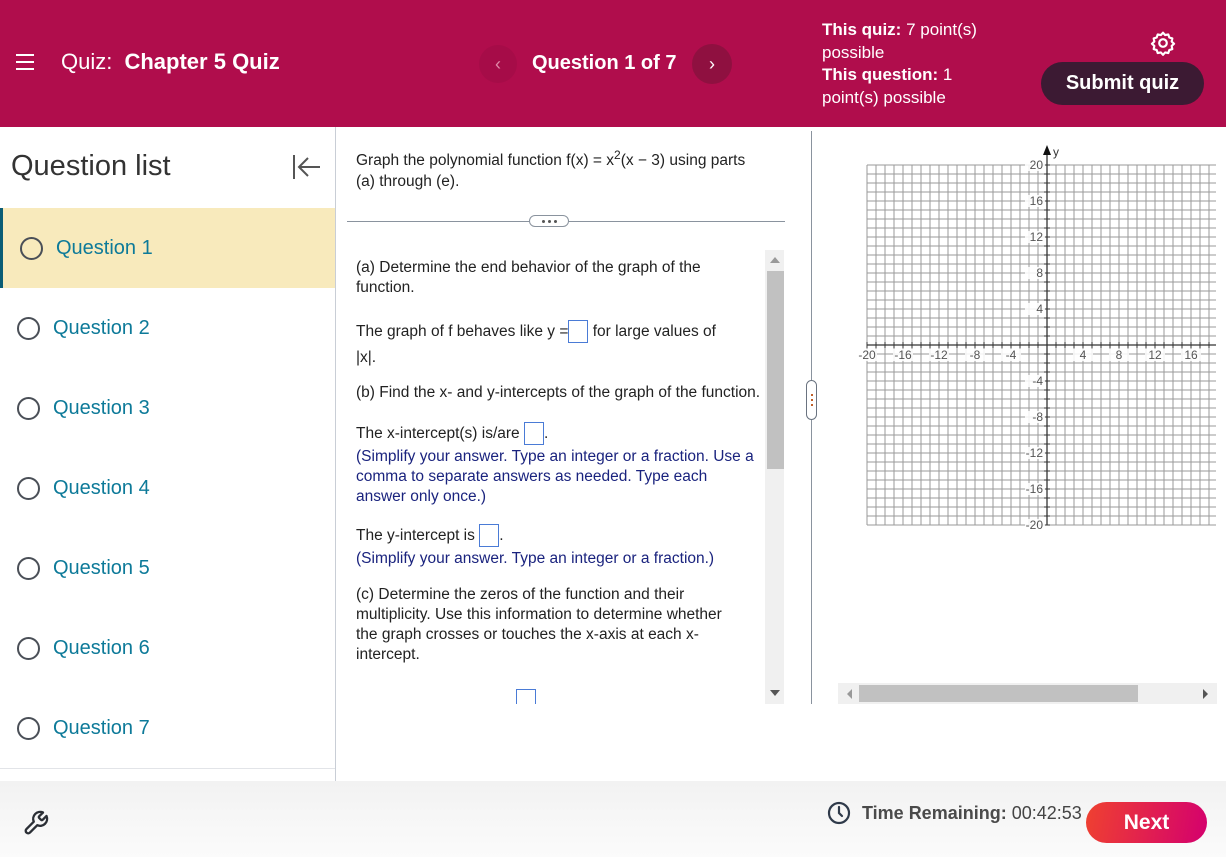 The width and height of the screenshot is (1226, 857). I want to click on question-list-item-label: Question 2, so click(101, 327).